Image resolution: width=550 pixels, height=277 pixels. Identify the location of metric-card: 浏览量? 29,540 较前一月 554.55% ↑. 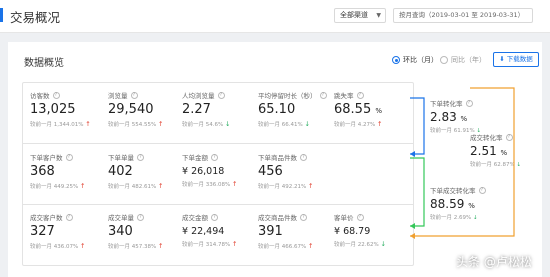
(147, 109).